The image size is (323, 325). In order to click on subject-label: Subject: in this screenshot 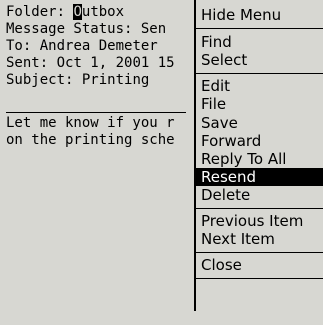, I will do `click(40, 80)`.